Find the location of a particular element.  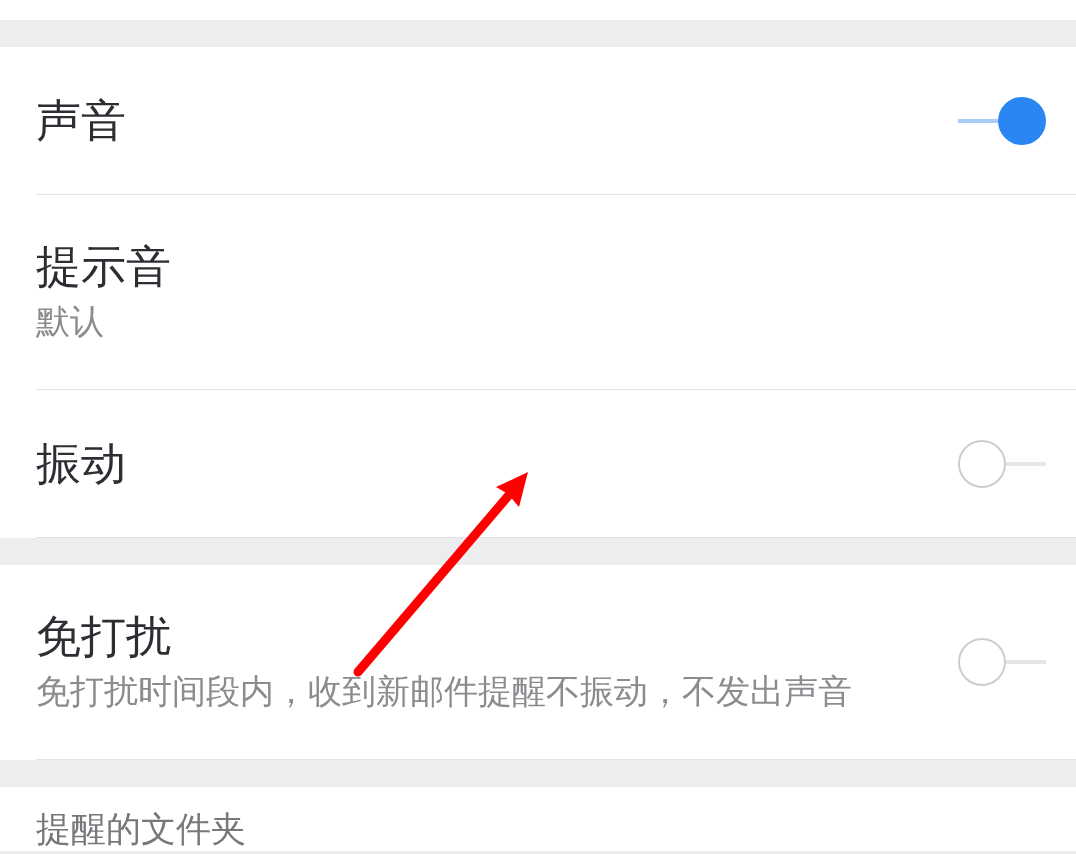

setting-title: 振动 is located at coordinates (81, 463).